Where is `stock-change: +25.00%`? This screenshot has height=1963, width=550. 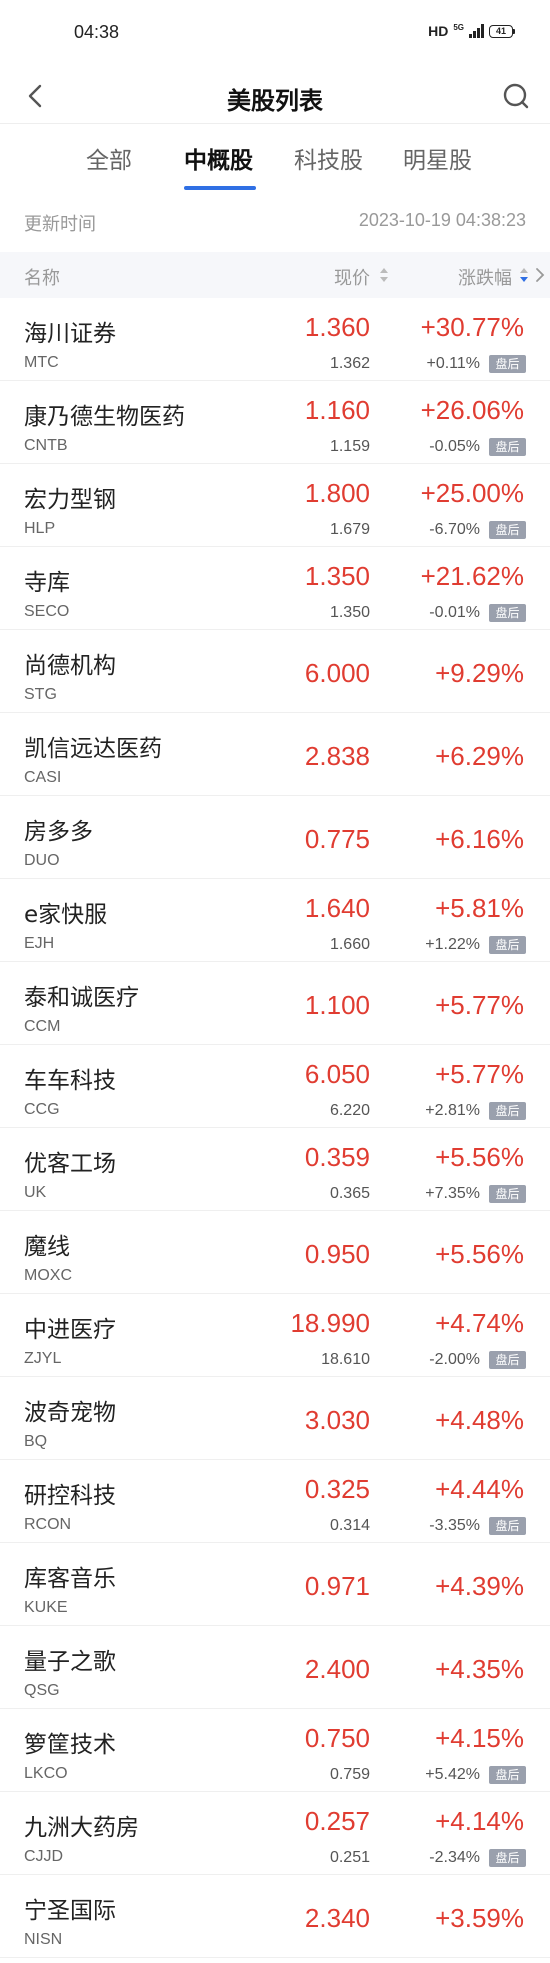 stock-change: +25.00% is located at coordinates (472, 493).